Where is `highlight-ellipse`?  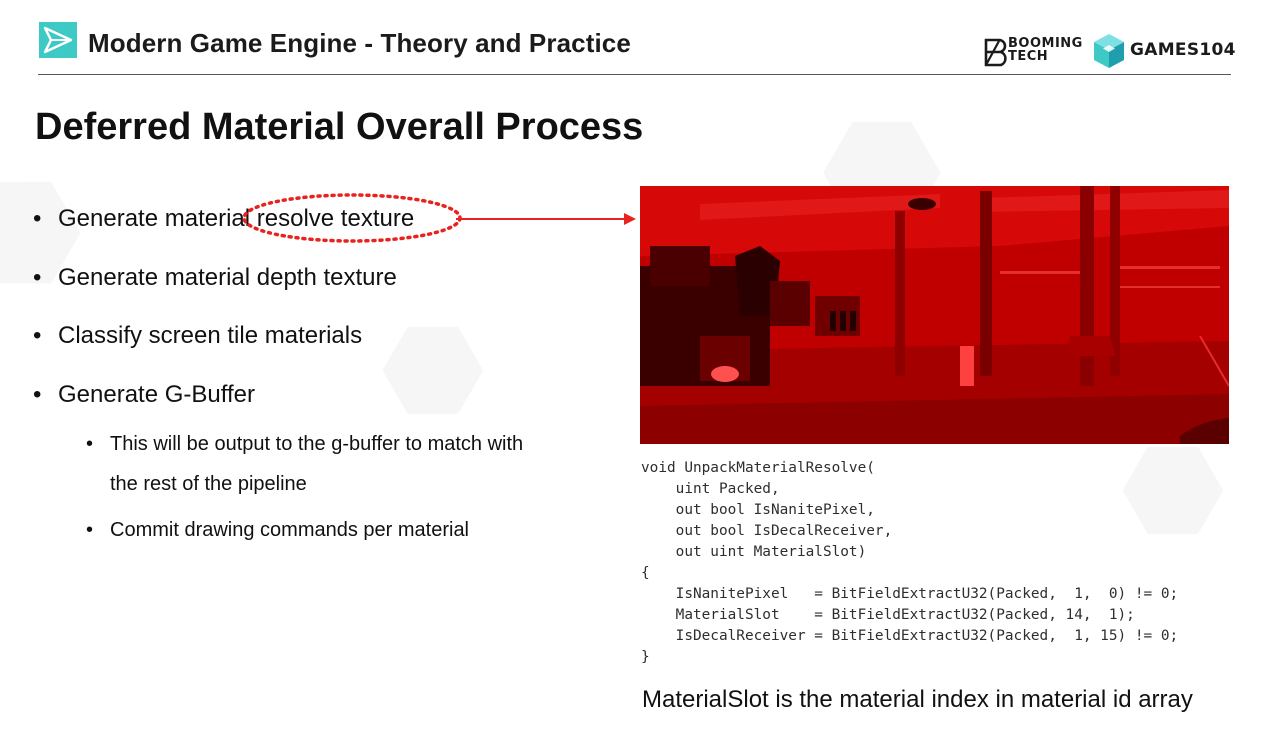
highlight-ellipse is located at coordinates (352, 218).